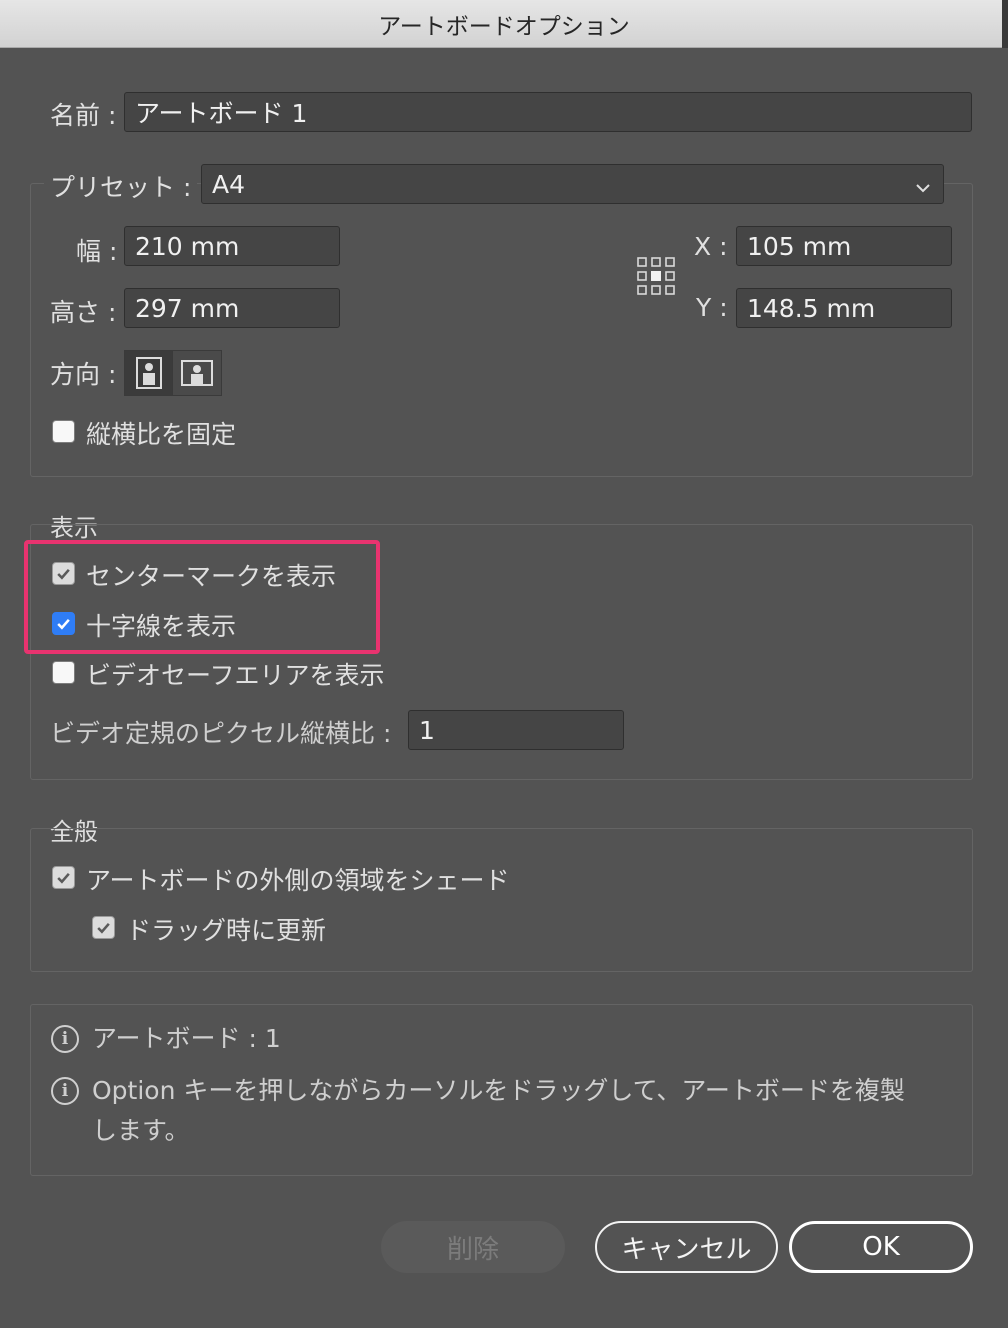  Describe the element at coordinates (235, 675) in the screenshot. I see `video-safe-label: ビデオセーフエリアを表示` at that location.